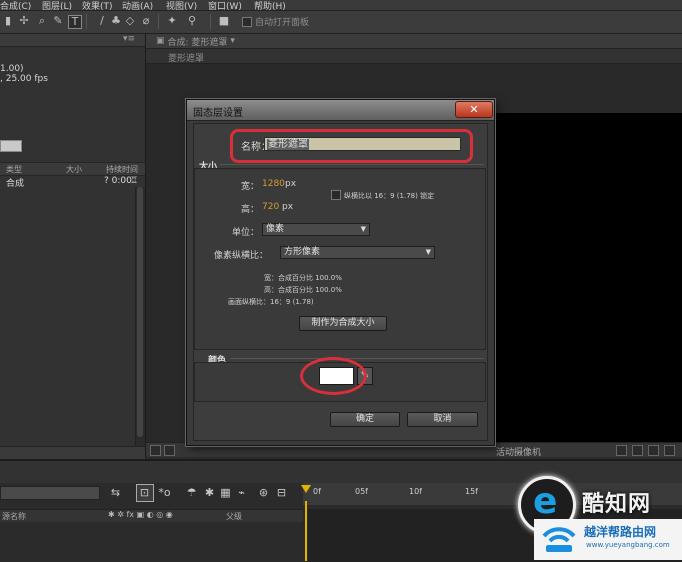  Describe the element at coordinates (317, 491) in the screenshot. I see `tick-label: 0f` at that location.